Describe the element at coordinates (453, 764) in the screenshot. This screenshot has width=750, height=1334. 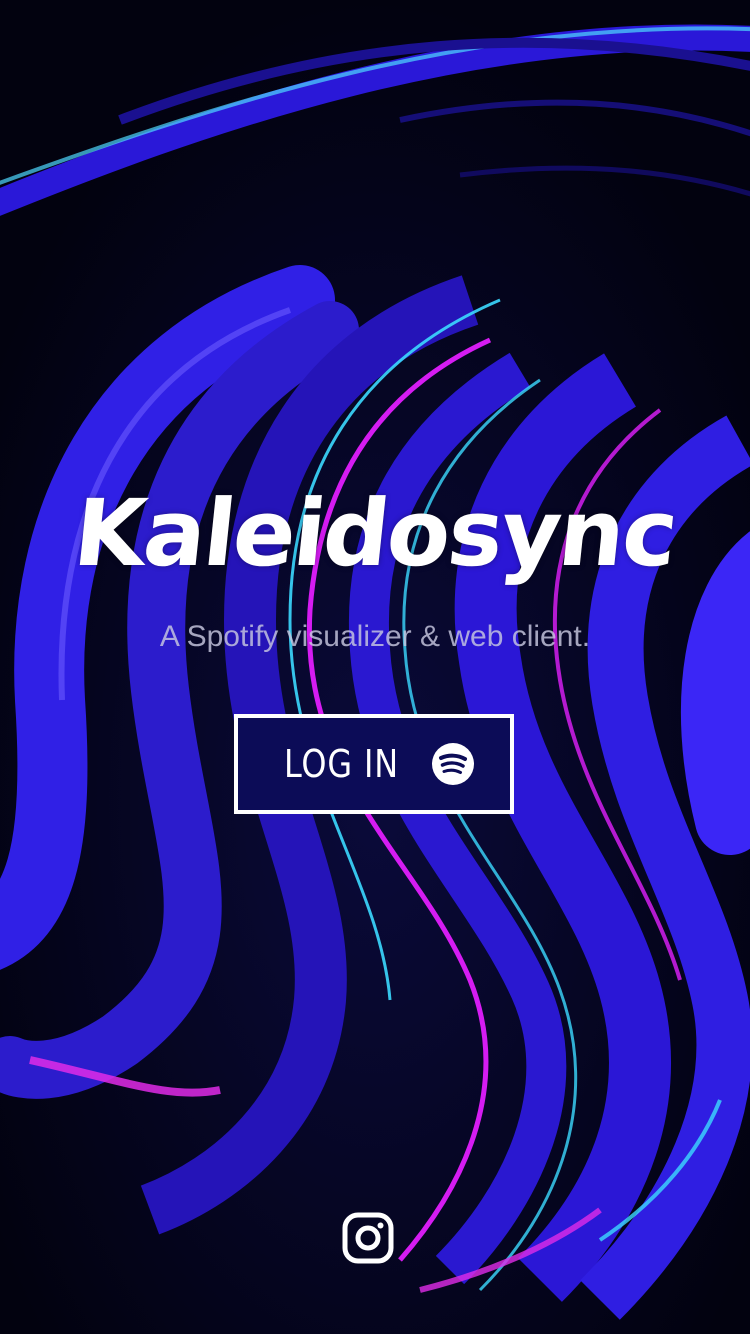
I see `spotify-icon` at that location.